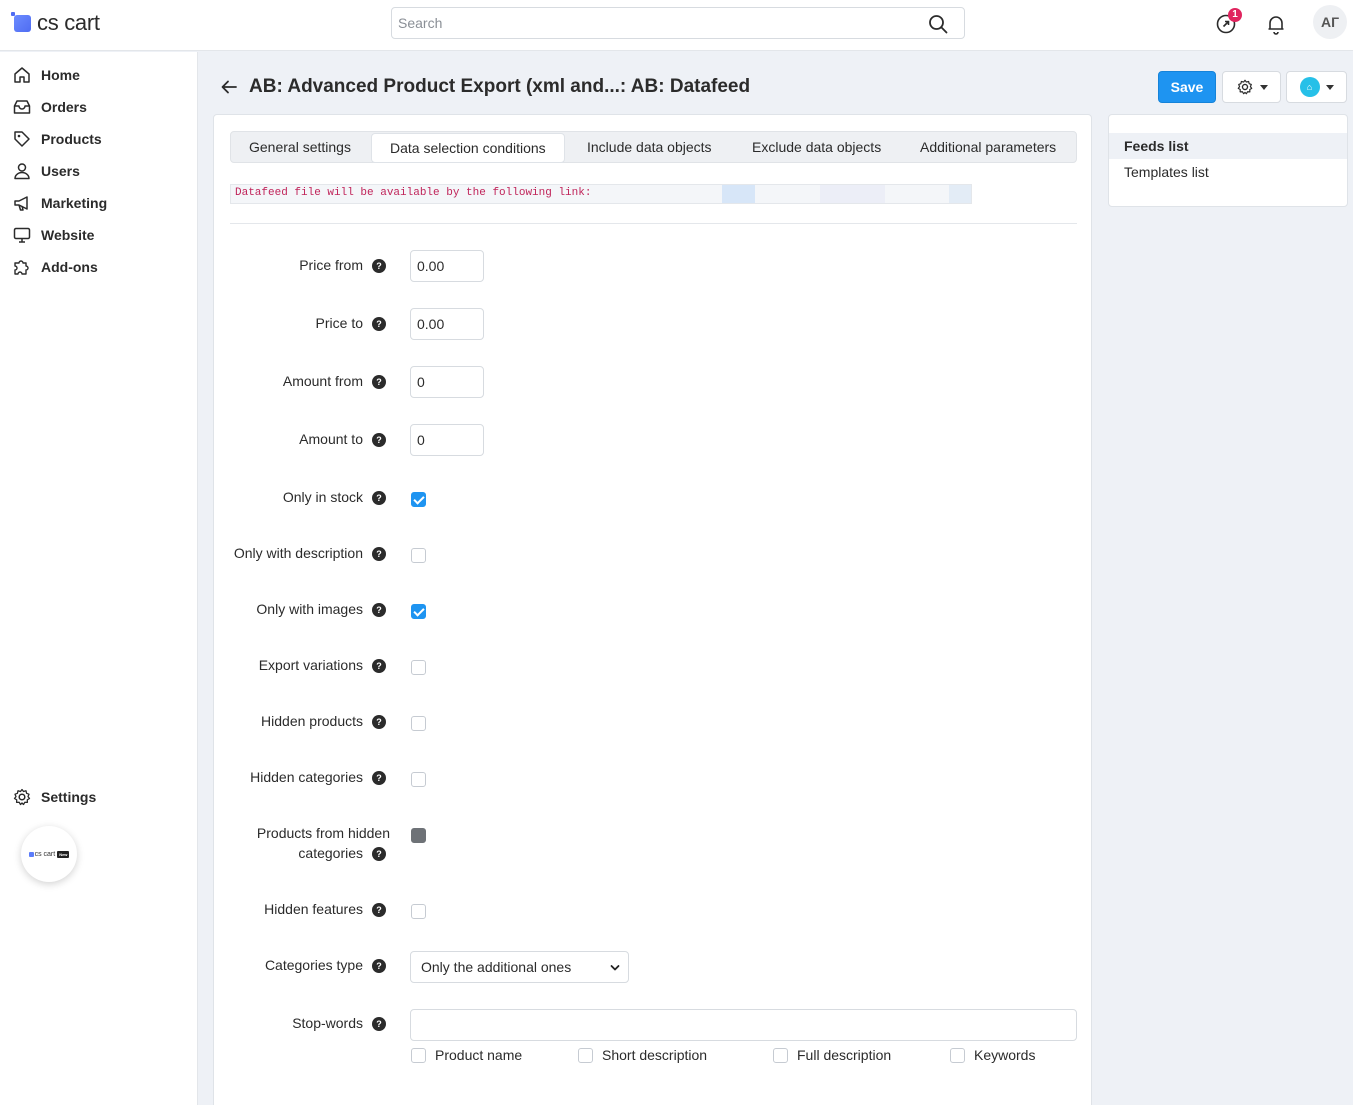 This screenshot has height=1105, width=1353. I want to click on tab-exclude-data-objects: Exclude data objects, so click(816, 147).